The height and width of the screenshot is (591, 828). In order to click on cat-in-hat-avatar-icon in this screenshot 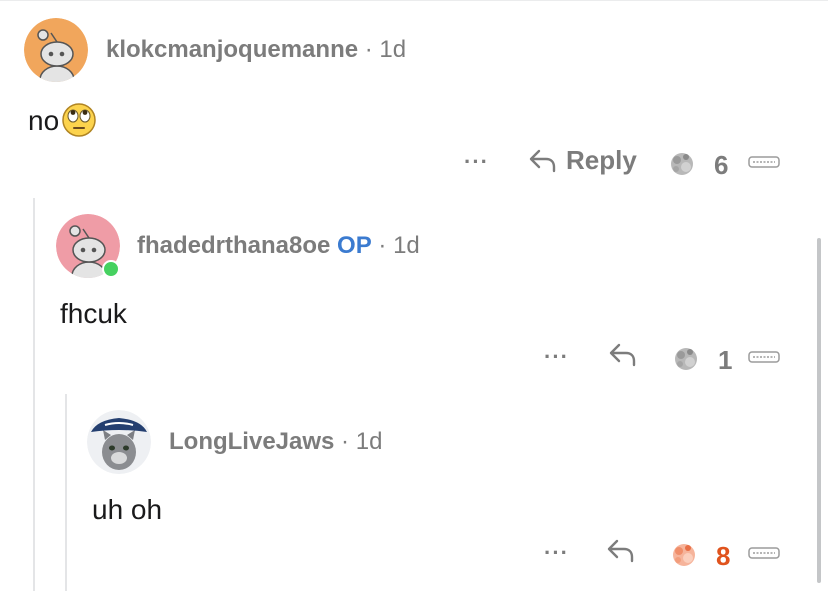, I will do `click(119, 442)`.